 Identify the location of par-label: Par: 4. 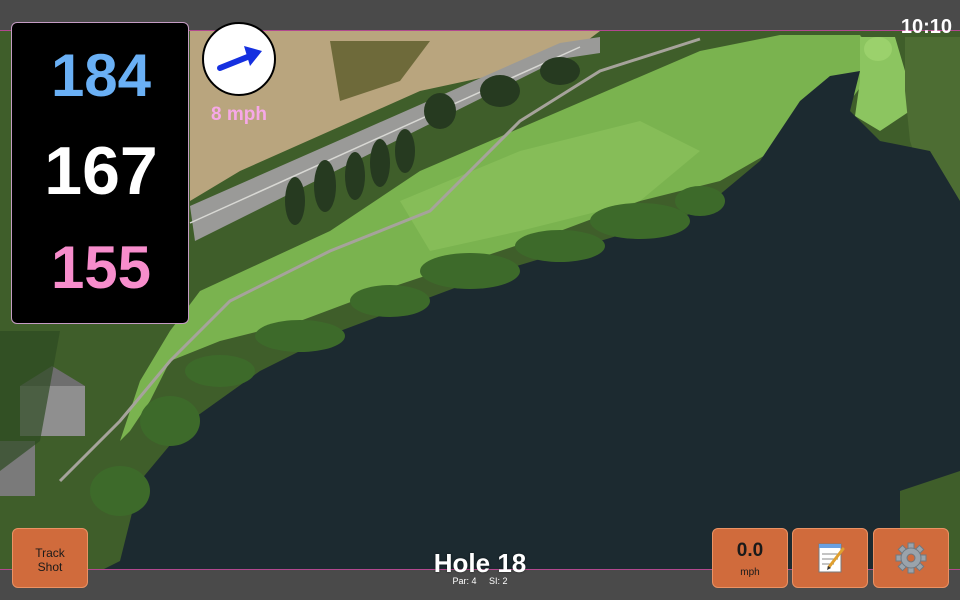
(464, 581).